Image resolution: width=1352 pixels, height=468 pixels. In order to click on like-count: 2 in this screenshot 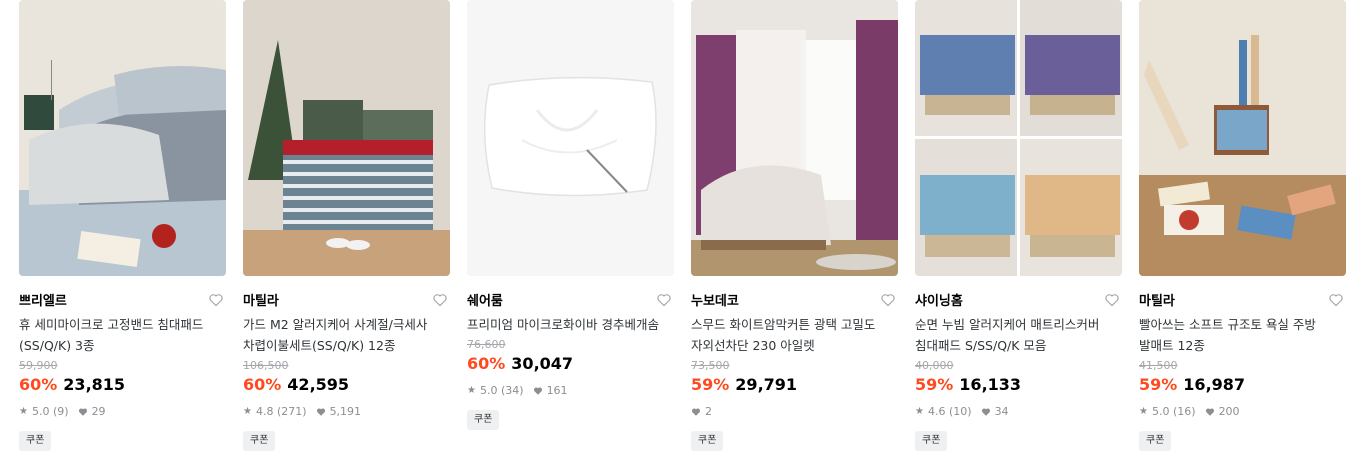, I will do `click(708, 411)`.